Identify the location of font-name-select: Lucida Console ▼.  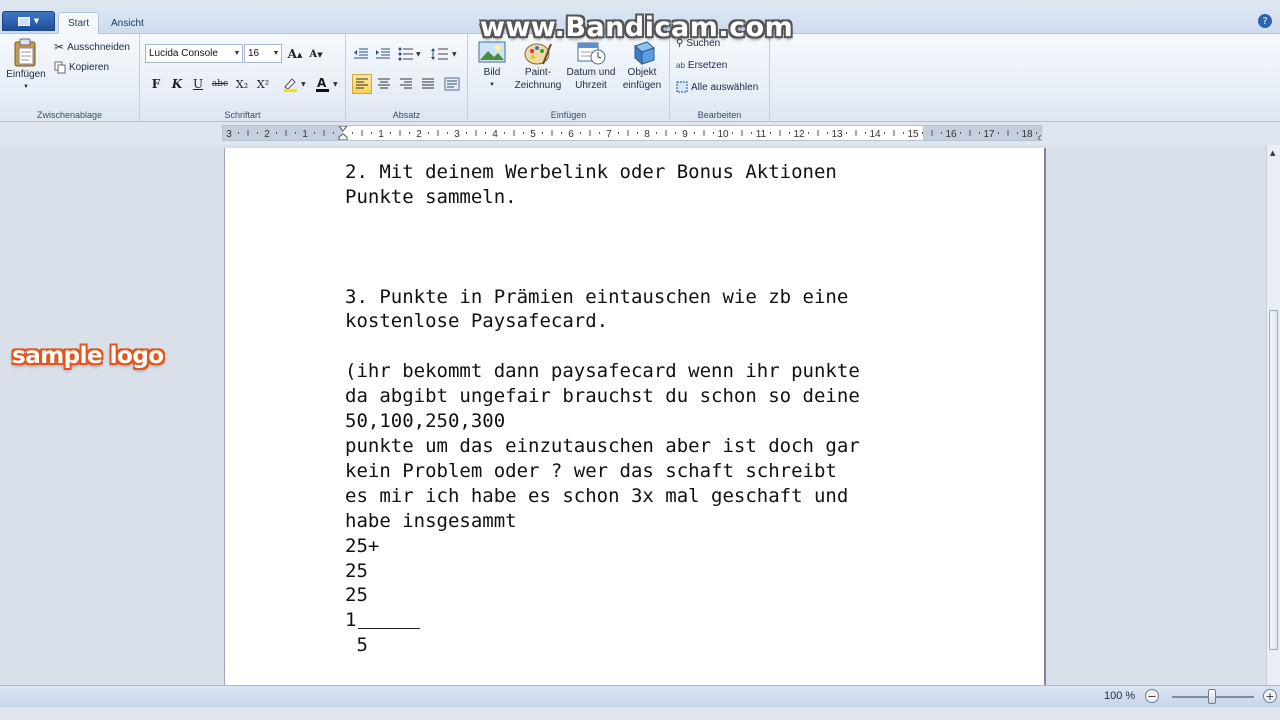
(194, 53).